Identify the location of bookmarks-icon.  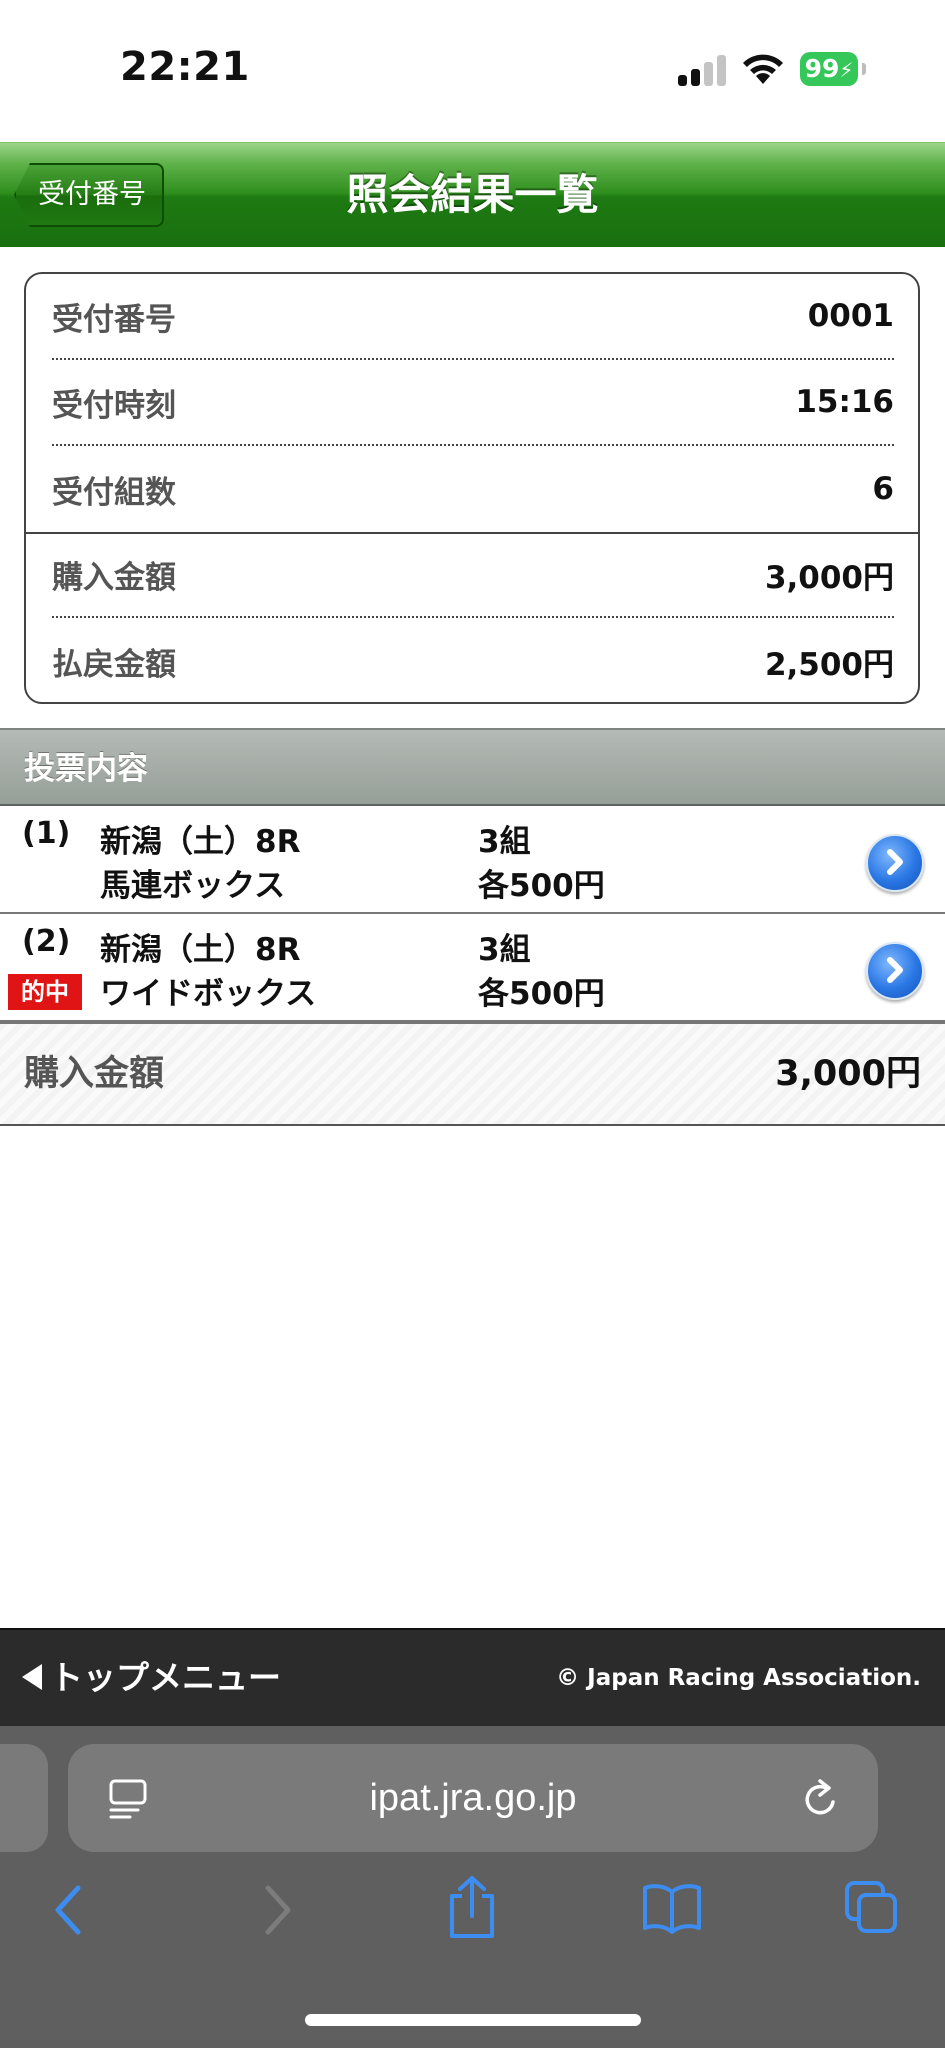
(672, 1907).